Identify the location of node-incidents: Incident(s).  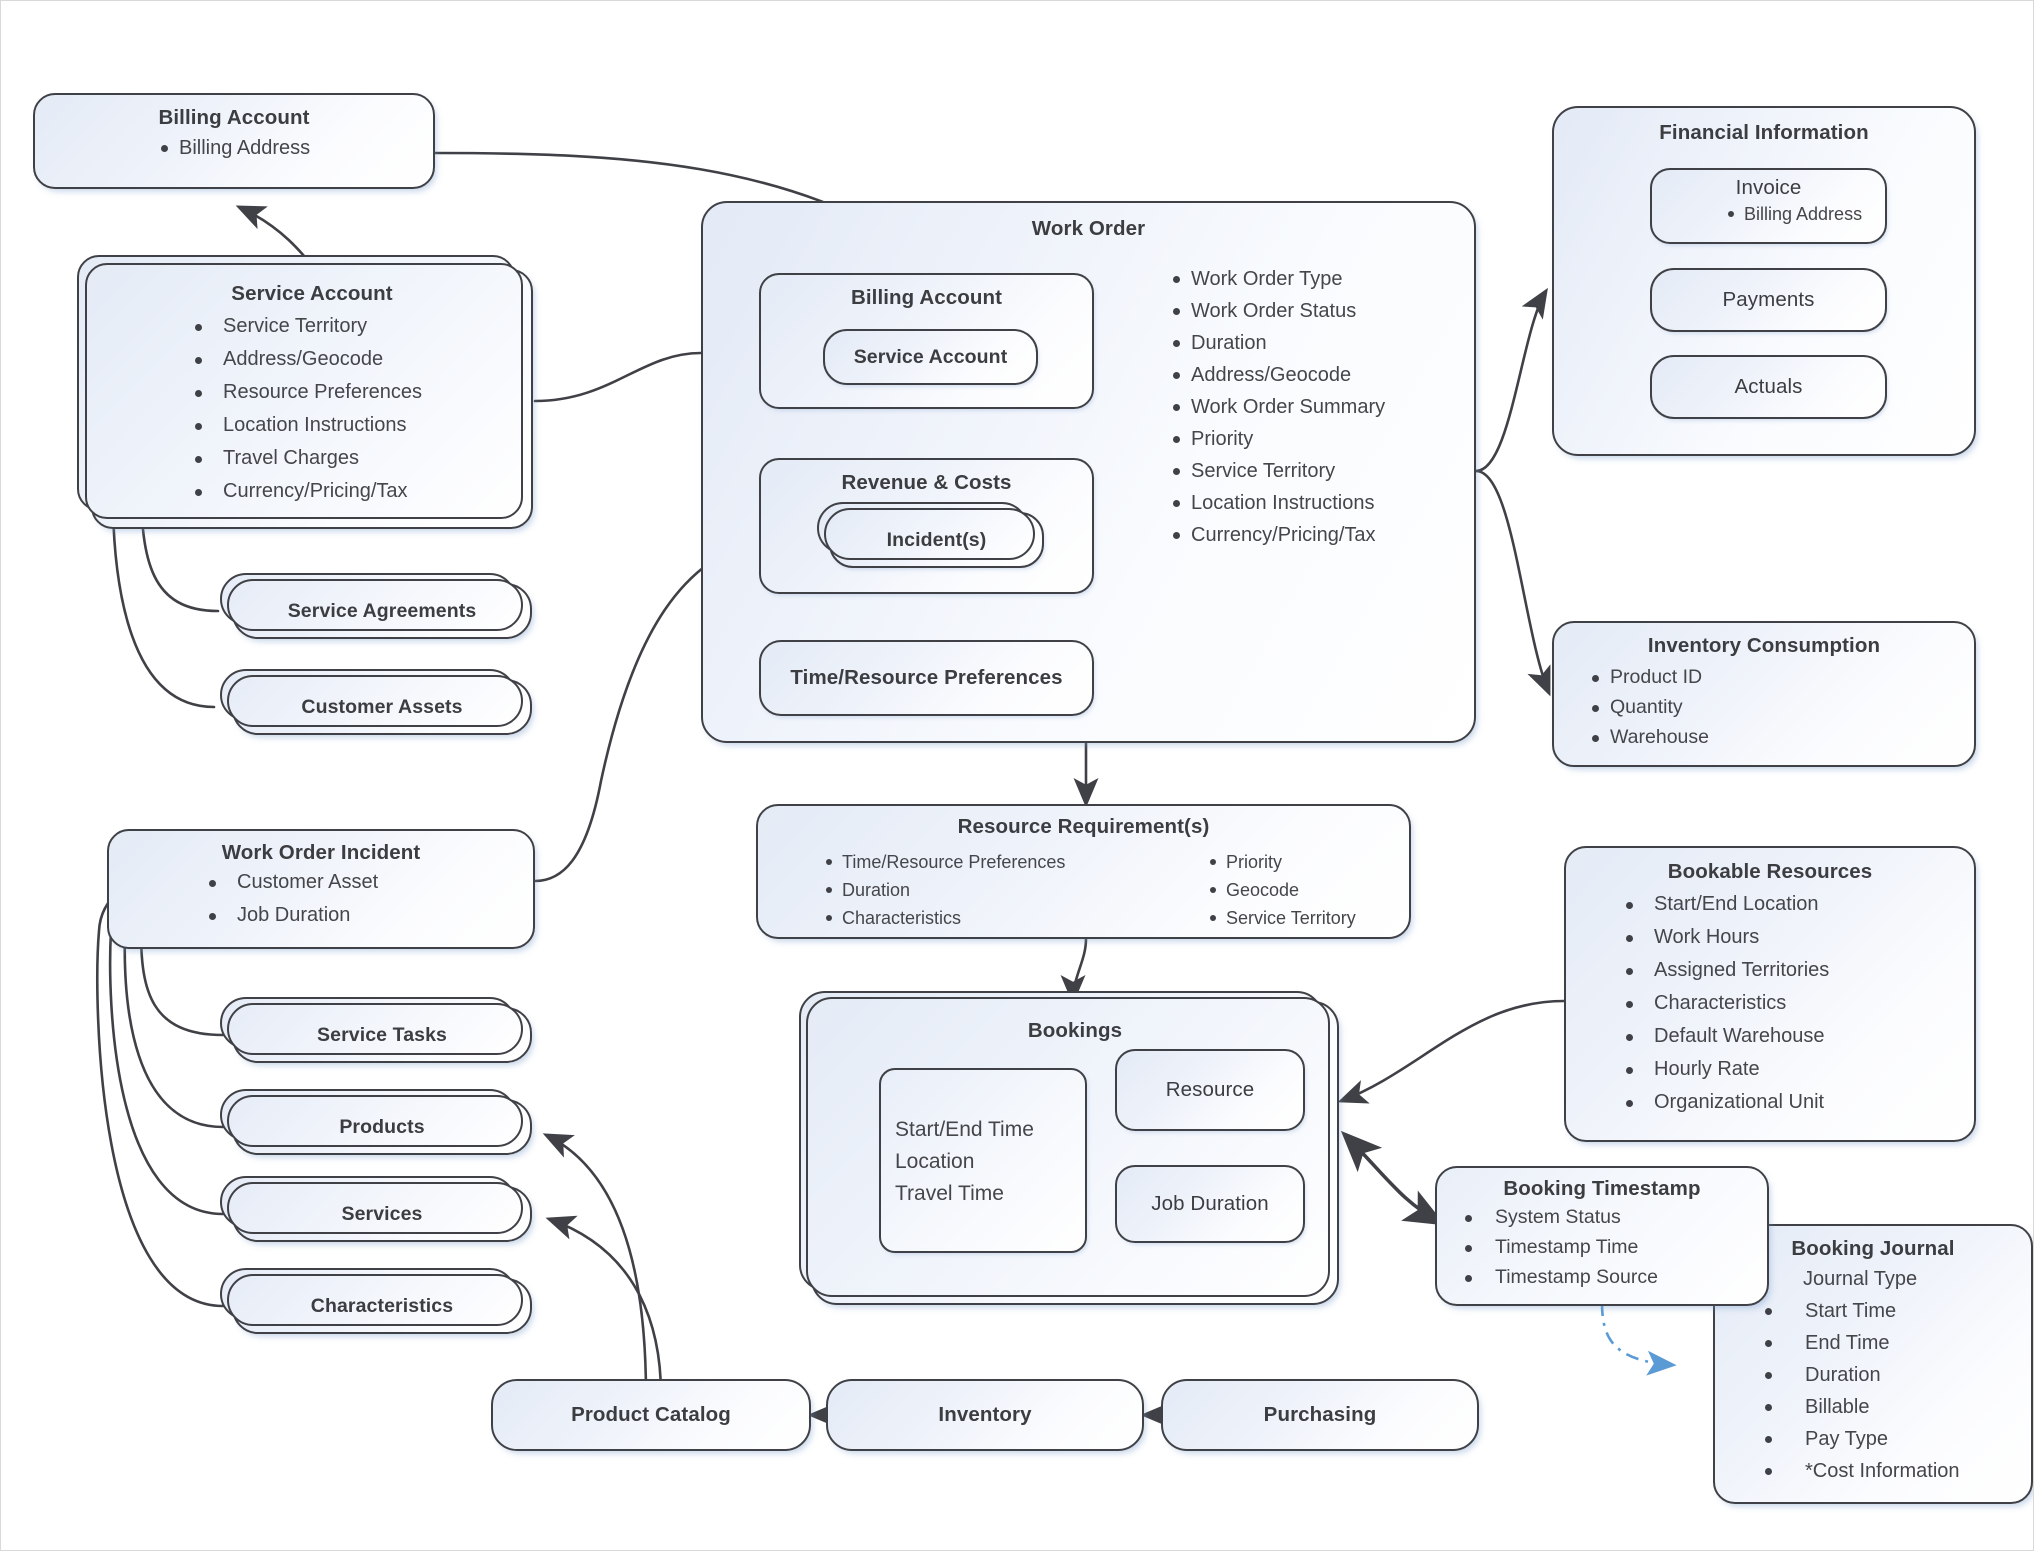
(930, 535).